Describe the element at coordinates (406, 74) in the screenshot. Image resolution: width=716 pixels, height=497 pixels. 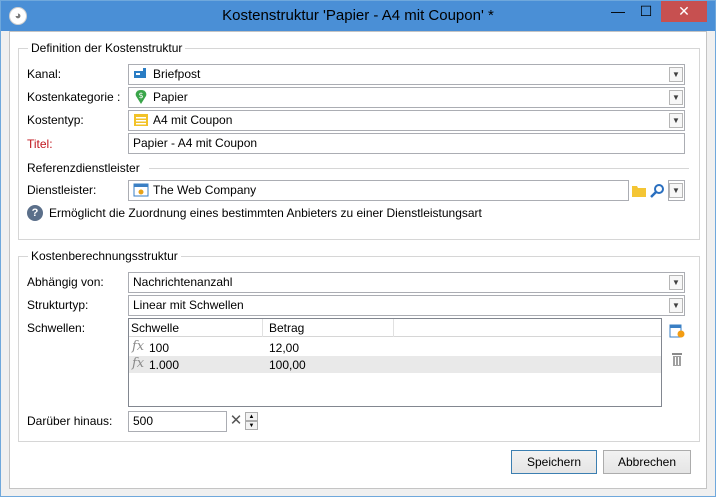
I see `kanal-select: Briefpost ▼` at that location.